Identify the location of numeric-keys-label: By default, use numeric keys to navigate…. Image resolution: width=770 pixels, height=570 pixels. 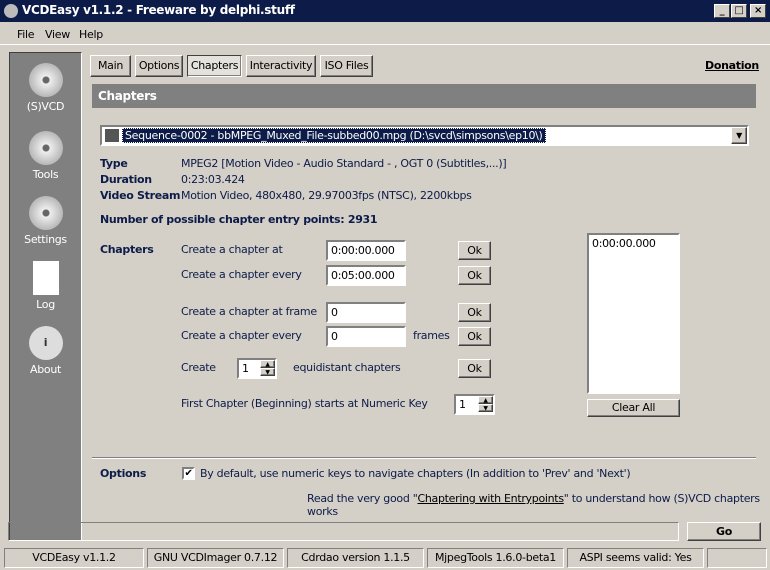
(415, 473).